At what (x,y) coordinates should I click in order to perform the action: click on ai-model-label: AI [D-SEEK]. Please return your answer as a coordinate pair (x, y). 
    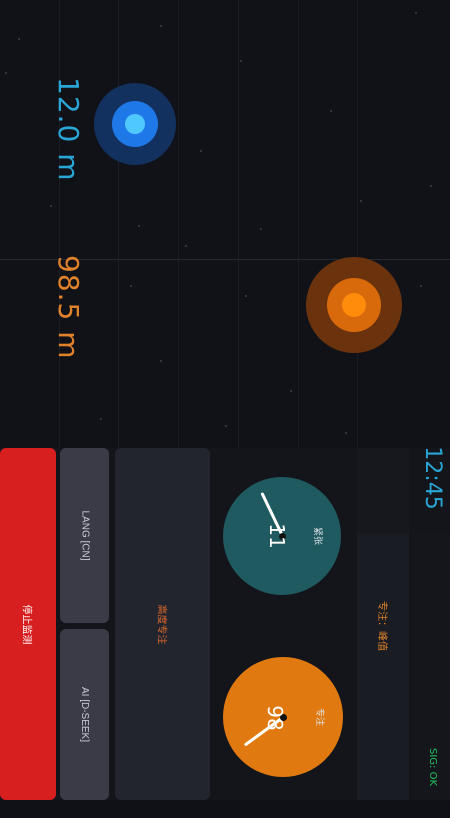
    Looking at the image, I should click on (85, 714).